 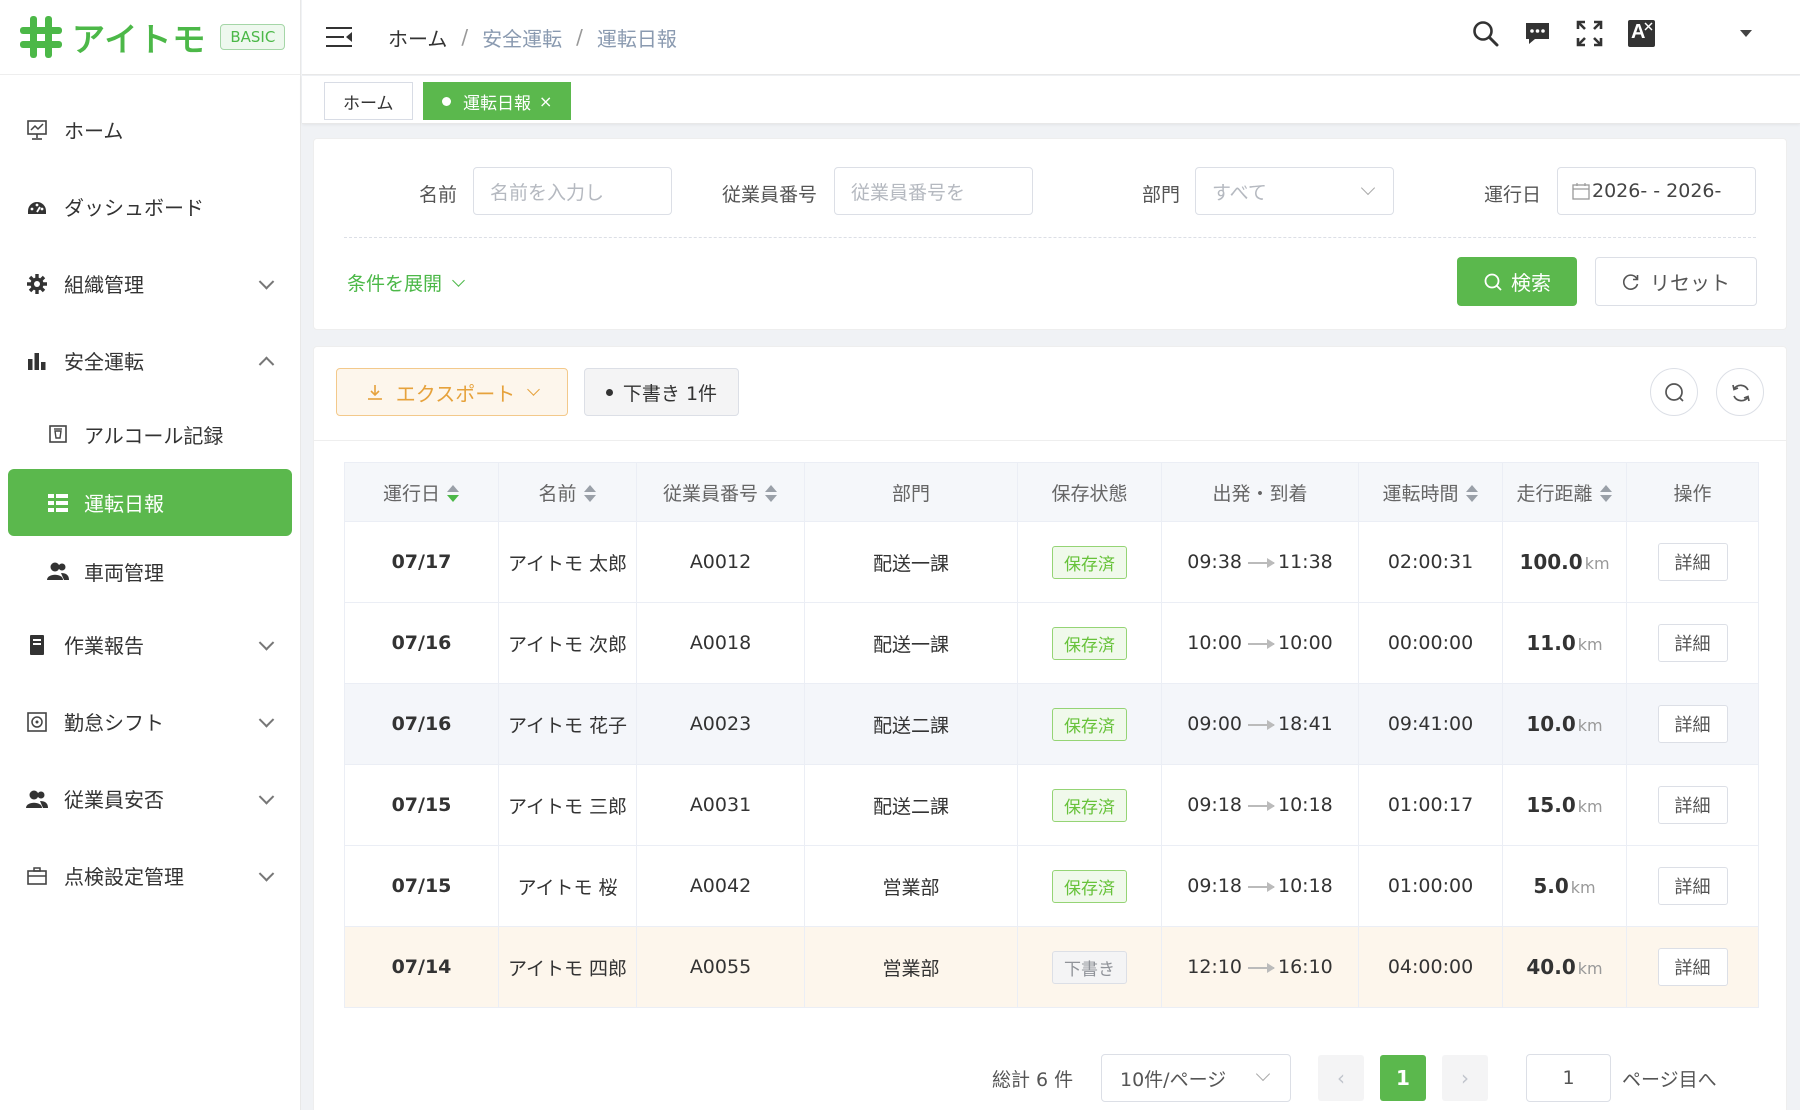 I want to click on name-label: 名前, so click(x=438, y=195).